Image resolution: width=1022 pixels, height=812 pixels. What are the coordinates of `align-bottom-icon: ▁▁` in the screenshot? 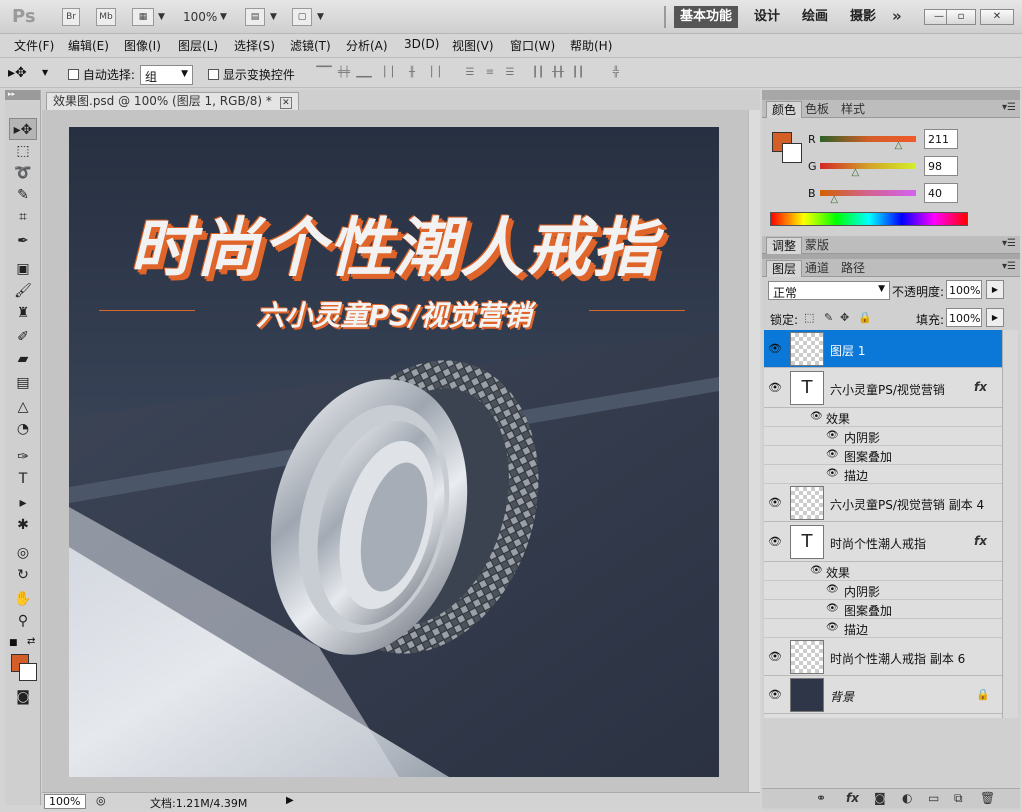 It's located at (364, 74).